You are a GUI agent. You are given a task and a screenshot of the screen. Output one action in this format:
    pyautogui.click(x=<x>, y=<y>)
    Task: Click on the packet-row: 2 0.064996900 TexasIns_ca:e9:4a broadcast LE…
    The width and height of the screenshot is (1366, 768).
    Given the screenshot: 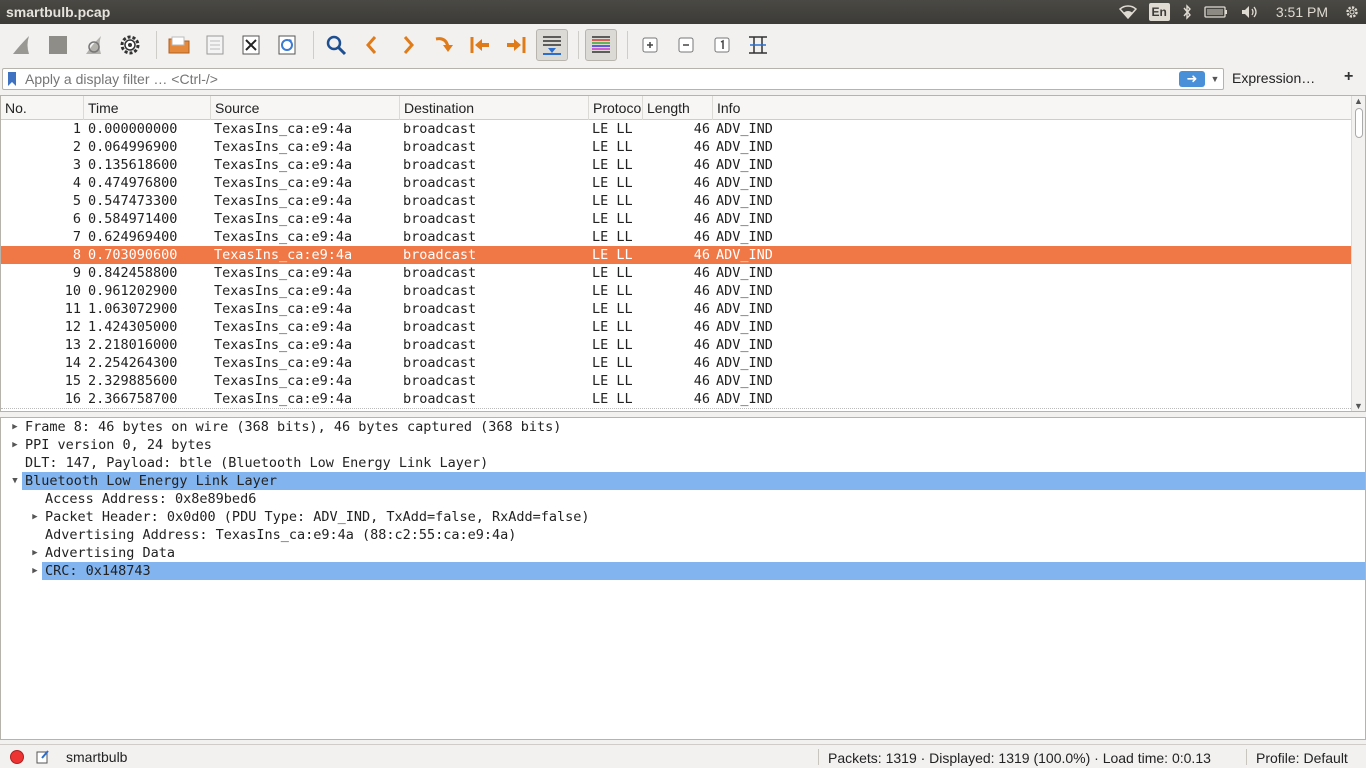 What is the action you would take?
    pyautogui.click(x=676, y=147)
    